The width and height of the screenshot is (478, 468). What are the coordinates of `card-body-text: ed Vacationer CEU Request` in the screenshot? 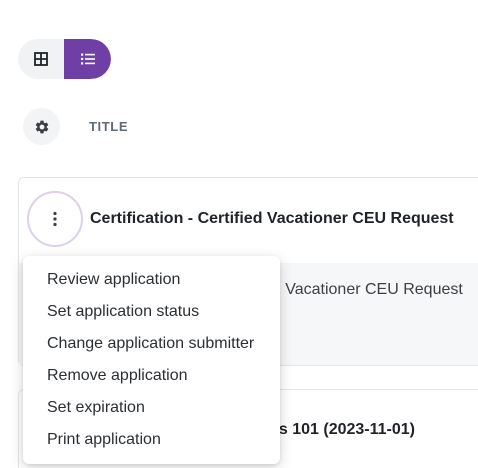 It's located at (363, 289).